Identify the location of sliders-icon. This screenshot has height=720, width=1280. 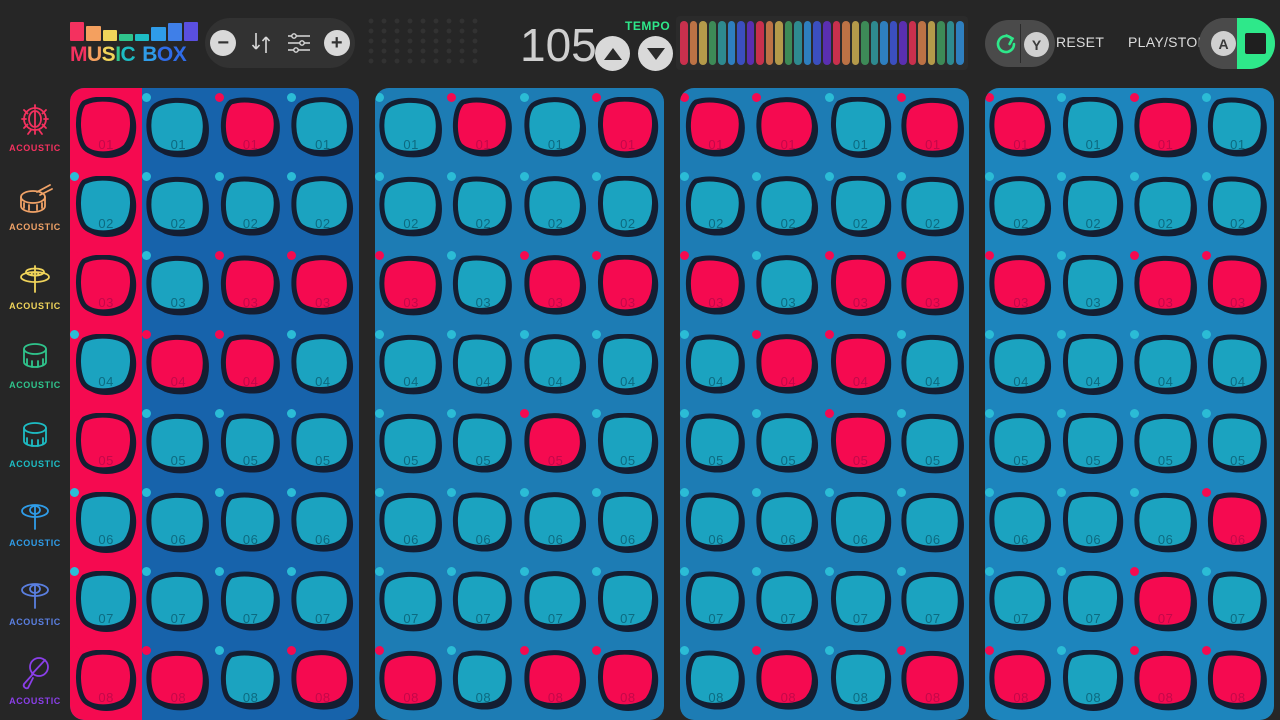
(299, 43).